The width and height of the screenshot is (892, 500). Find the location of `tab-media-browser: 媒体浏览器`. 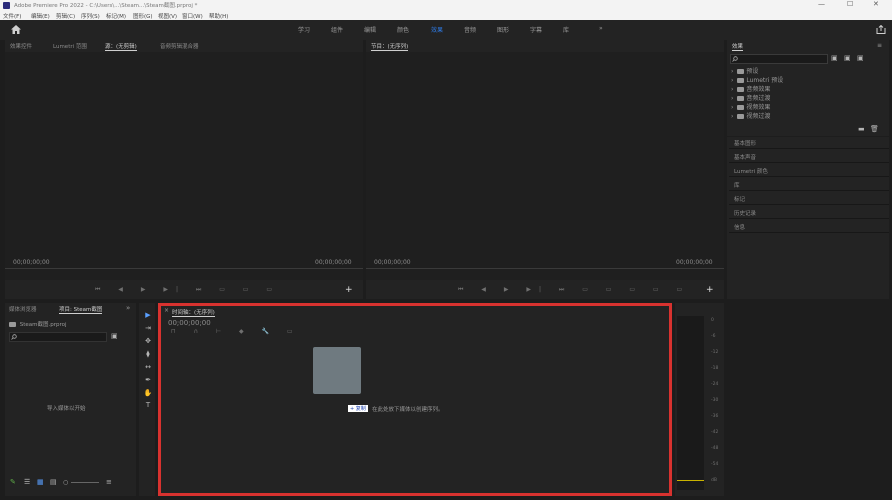

tab-media-browser: 媒体浏览器 is located at coordinates (23, 309).